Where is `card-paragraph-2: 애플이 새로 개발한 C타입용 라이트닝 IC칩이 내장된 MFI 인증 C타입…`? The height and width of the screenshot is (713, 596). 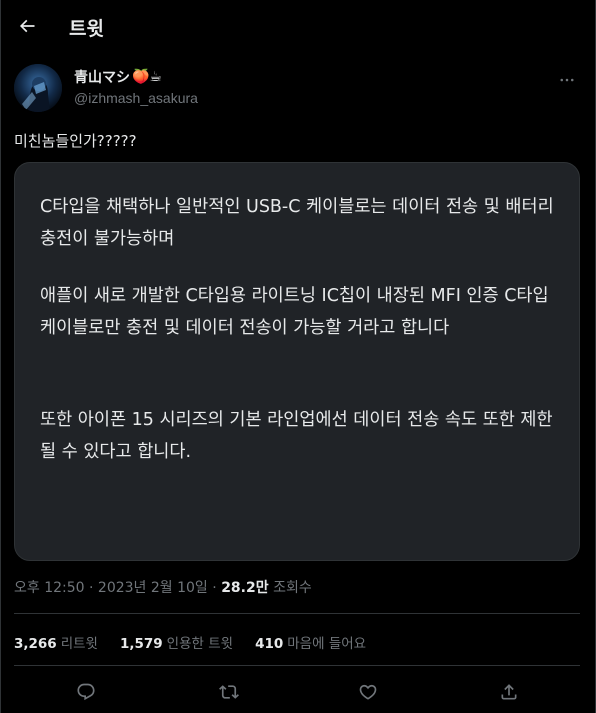
card-paragraph-2: 애플이 새로 개발한 C타입용 라이트닝 IC칩이 내장된 MFI 인증 C타입… is located at coordinates (294, 312).